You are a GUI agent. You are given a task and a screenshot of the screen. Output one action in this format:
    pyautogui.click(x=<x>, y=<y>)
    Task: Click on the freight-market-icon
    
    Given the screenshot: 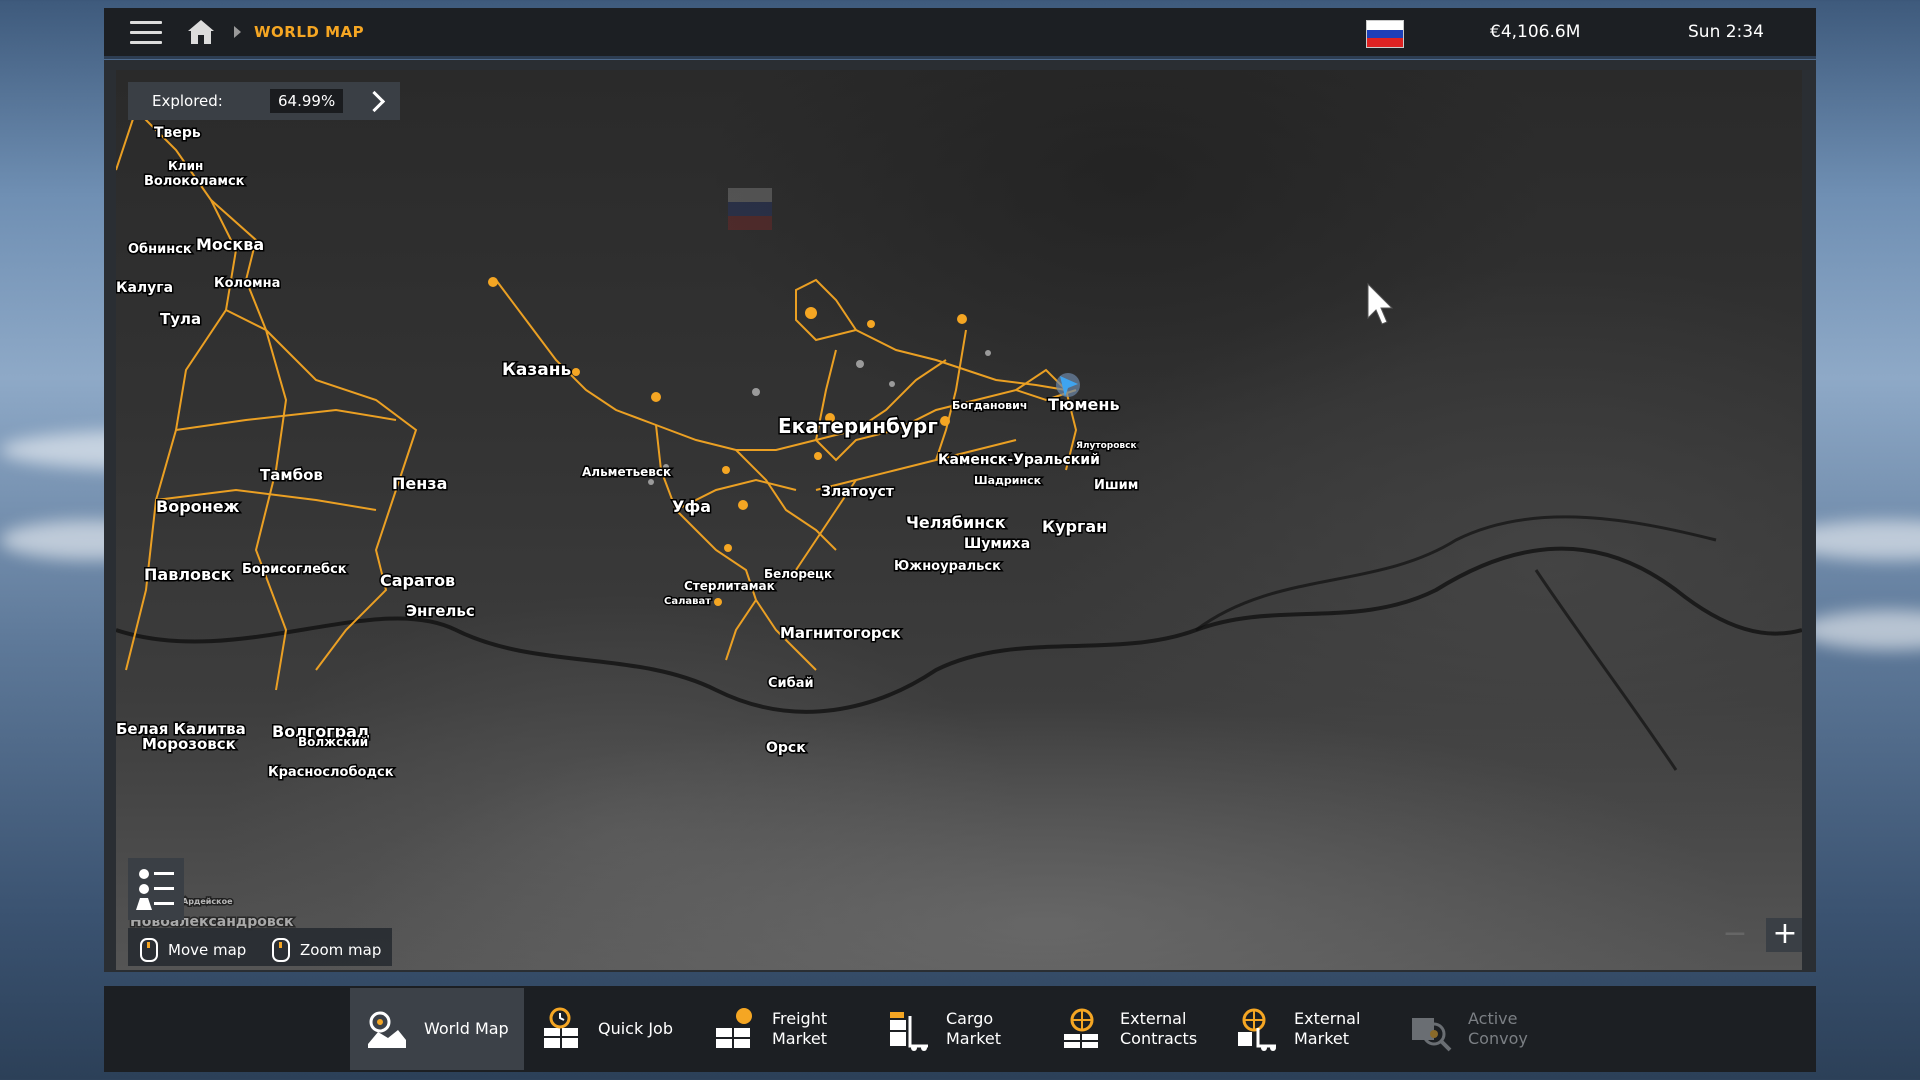 What is the action you would take?
    pyautogui.click(x=734, y=1028)
    